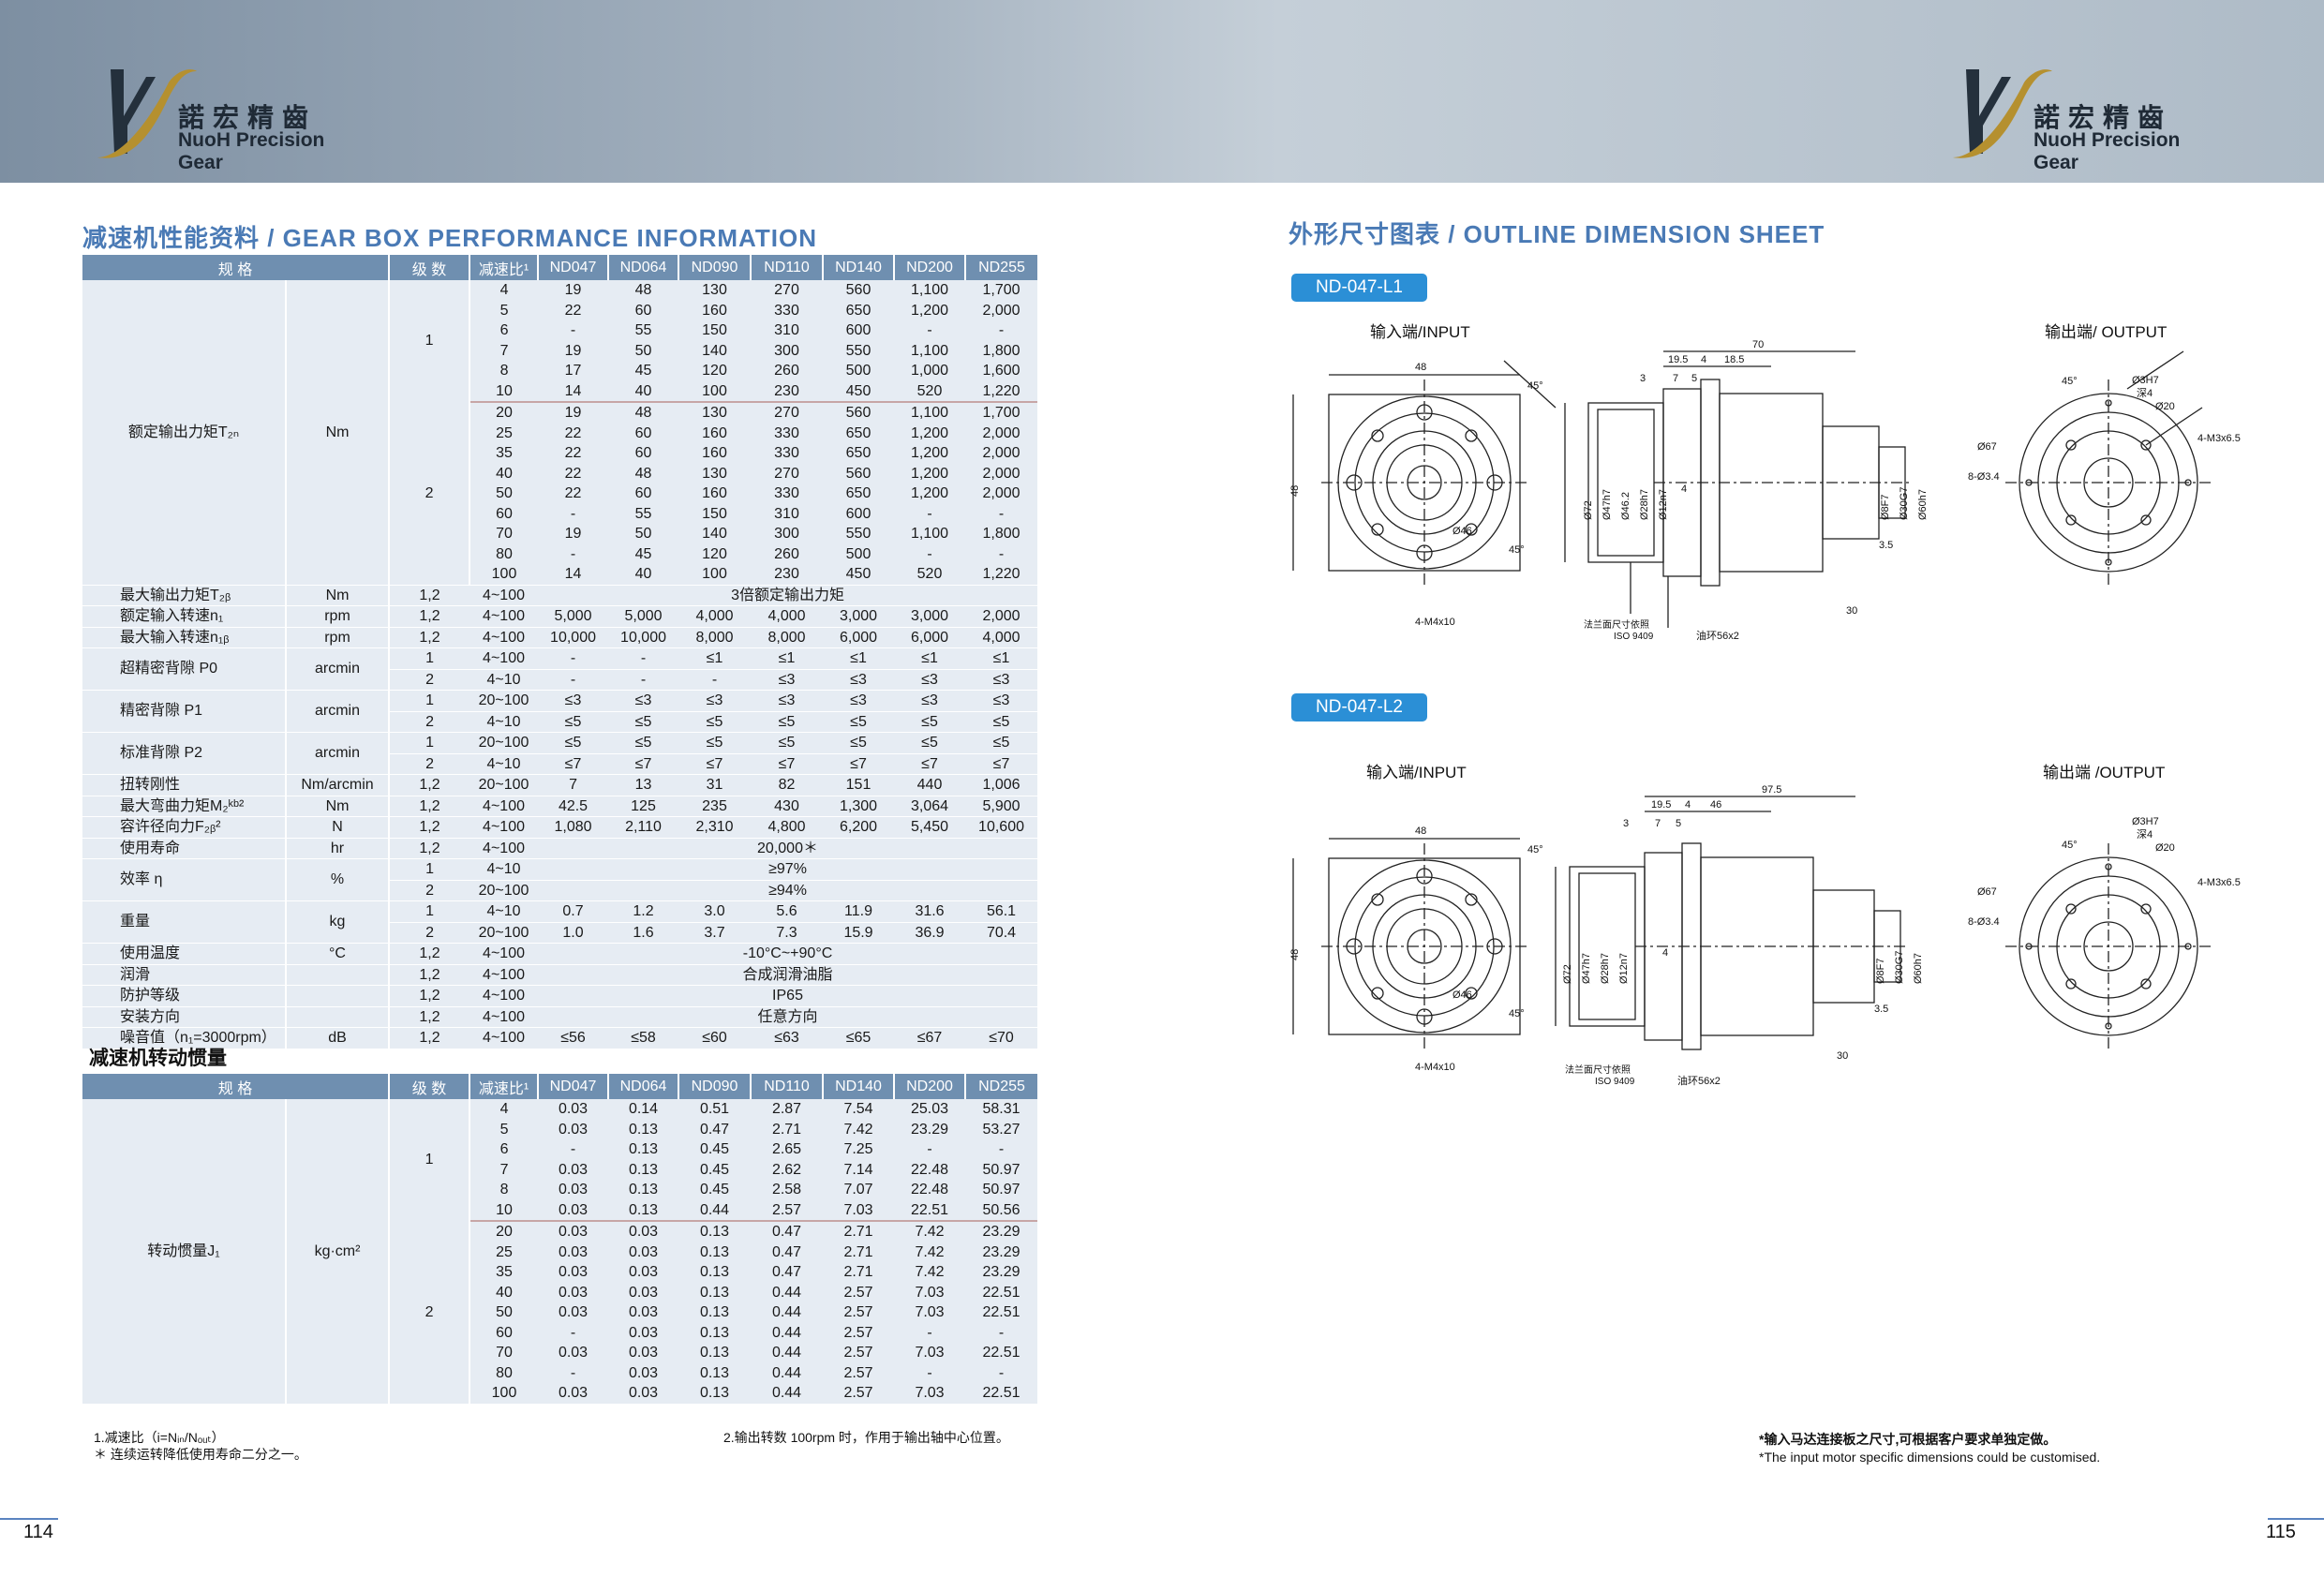 This screenshot has width=2324, height=1577. What do you see at coordinates (786, 290) in the screenshot?
I see `table-cell: 270` at bounding box center [786, 290].